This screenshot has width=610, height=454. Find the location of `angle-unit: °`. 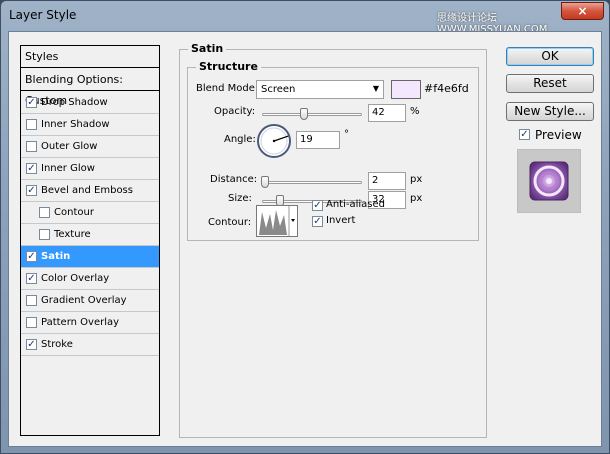

angle-unit: ° is located at coordinates (346, 134).